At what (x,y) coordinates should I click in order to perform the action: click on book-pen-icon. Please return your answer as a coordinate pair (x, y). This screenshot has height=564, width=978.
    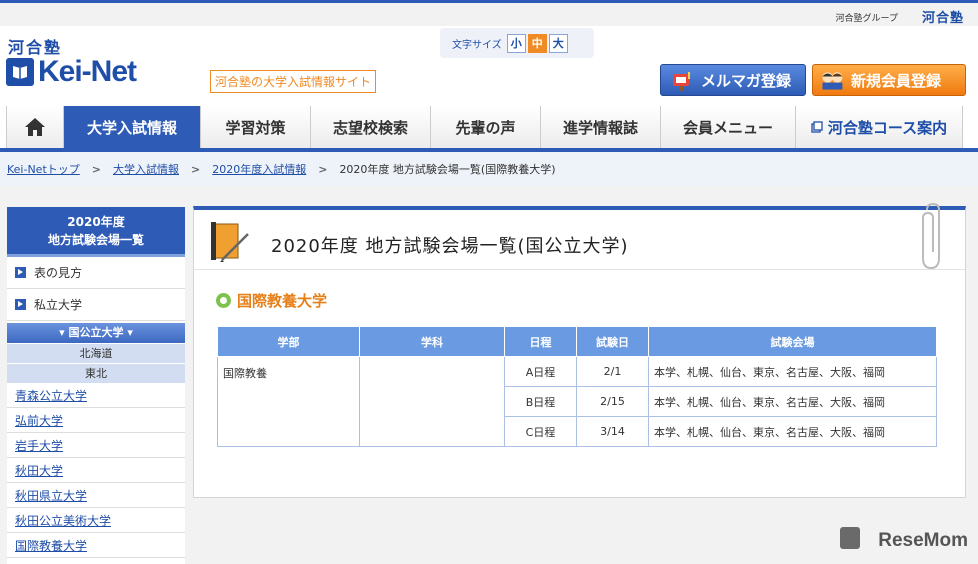
    Looking at the image, I should click on (230, 242).